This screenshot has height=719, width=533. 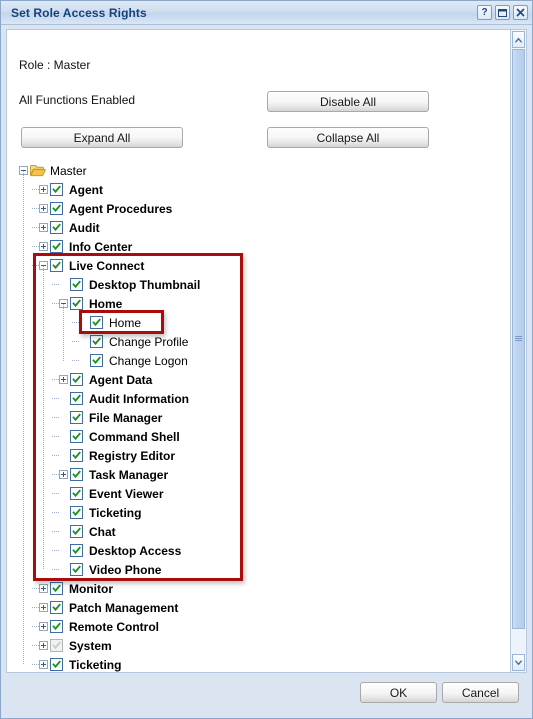 I want to click on tree-root-row: Master, so click(x=244, y=170).